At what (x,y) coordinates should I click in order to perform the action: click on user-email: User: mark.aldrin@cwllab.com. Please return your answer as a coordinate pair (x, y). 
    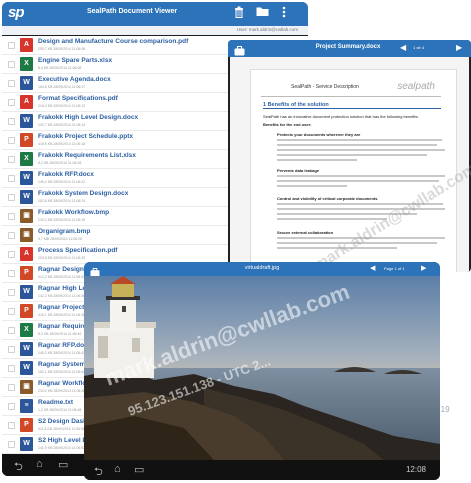
    Looking at the image, I should click on (267, 29).